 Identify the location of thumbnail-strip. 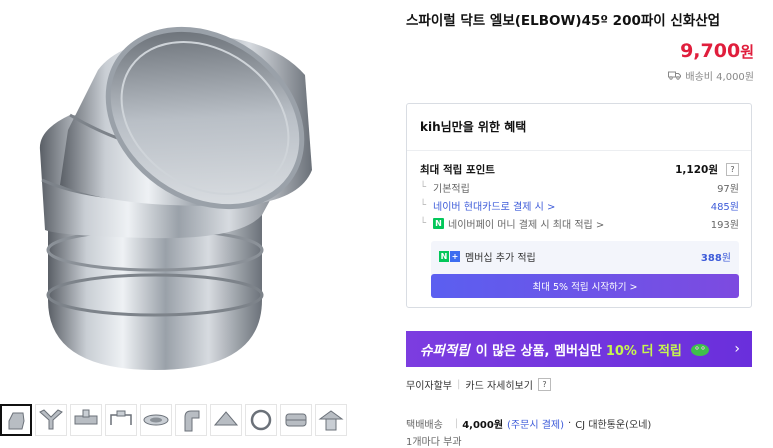
(173, 424).